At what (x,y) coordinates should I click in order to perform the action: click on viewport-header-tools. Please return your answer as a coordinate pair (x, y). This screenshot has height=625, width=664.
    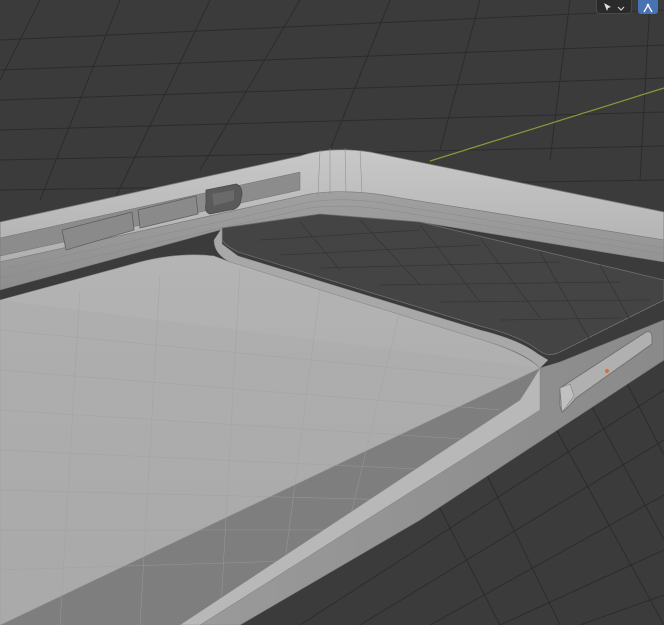
    Looking at the image, I should click on (630, 7).